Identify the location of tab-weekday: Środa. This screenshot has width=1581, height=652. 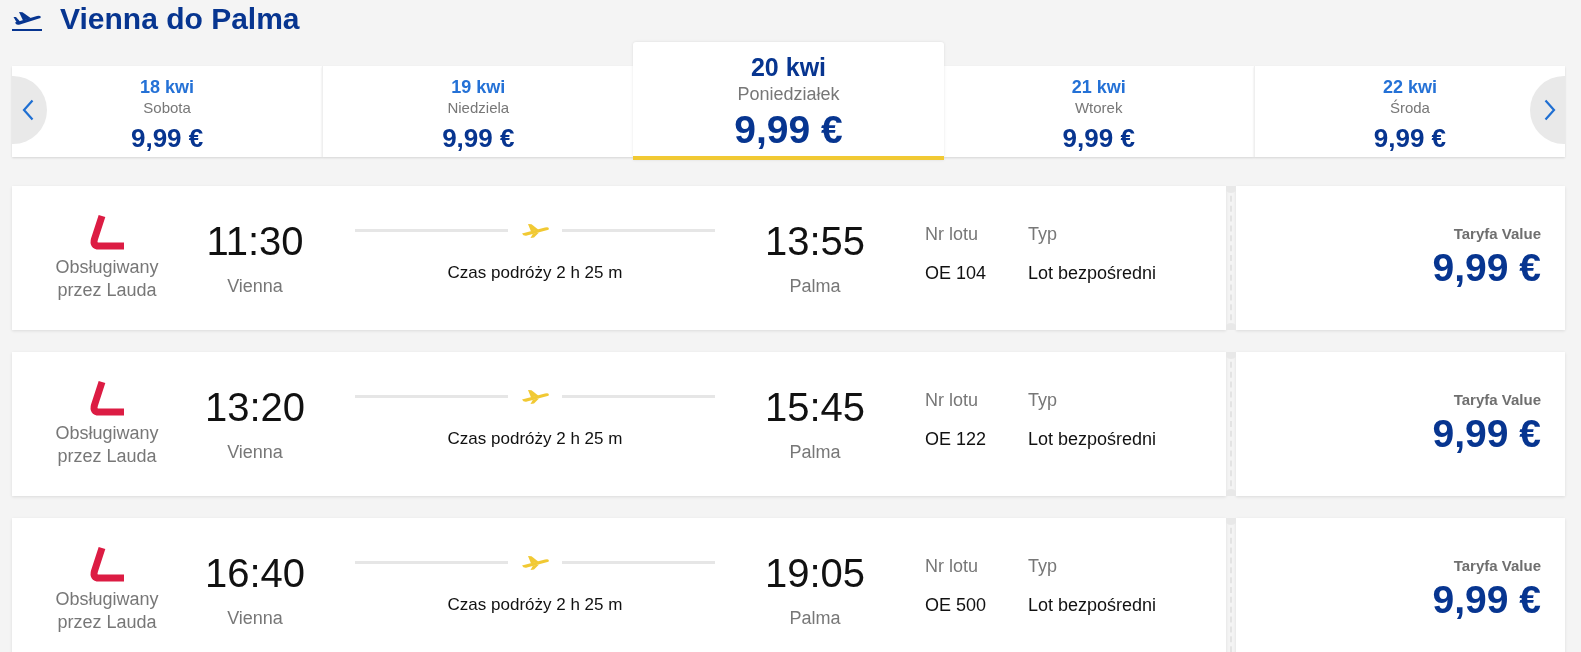
(1409, 107).